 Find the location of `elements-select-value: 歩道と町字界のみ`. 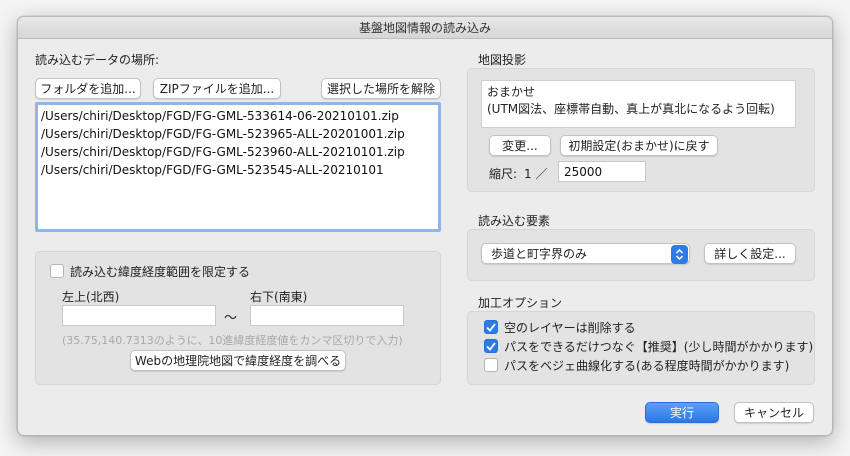

elements-select-value: 歩道と町字界のみ is located at coordinates (539, 254).